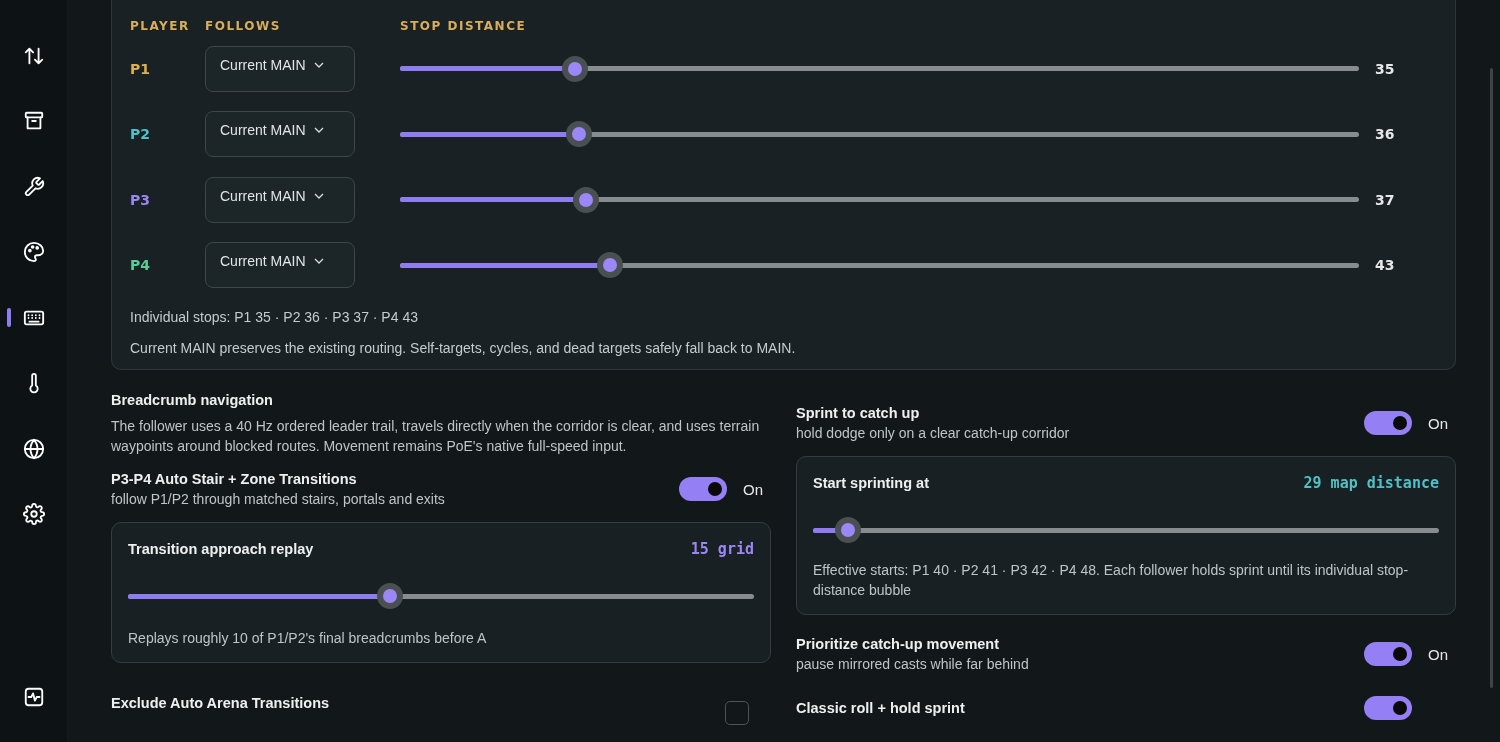  I want to click on activity-icon, so click(33, 697).